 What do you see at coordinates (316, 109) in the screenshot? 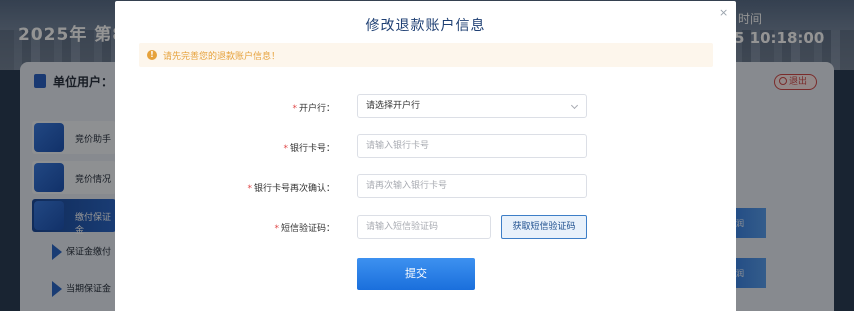
I see `bank-label-text: 开户行：` at bounding box center [316, 109].